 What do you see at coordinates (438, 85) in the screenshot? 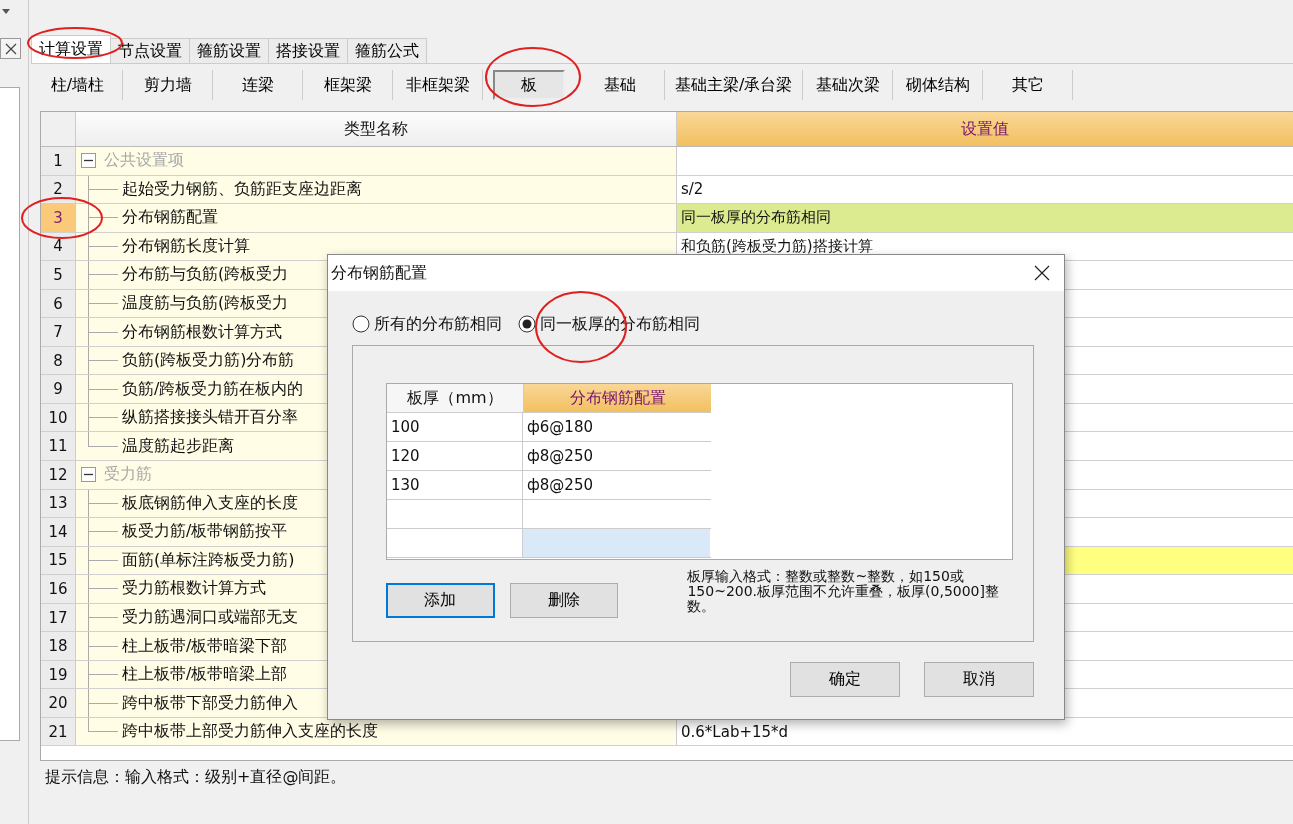
I see `sub-tab: 非框架梁` at bounding box center [438, 85].